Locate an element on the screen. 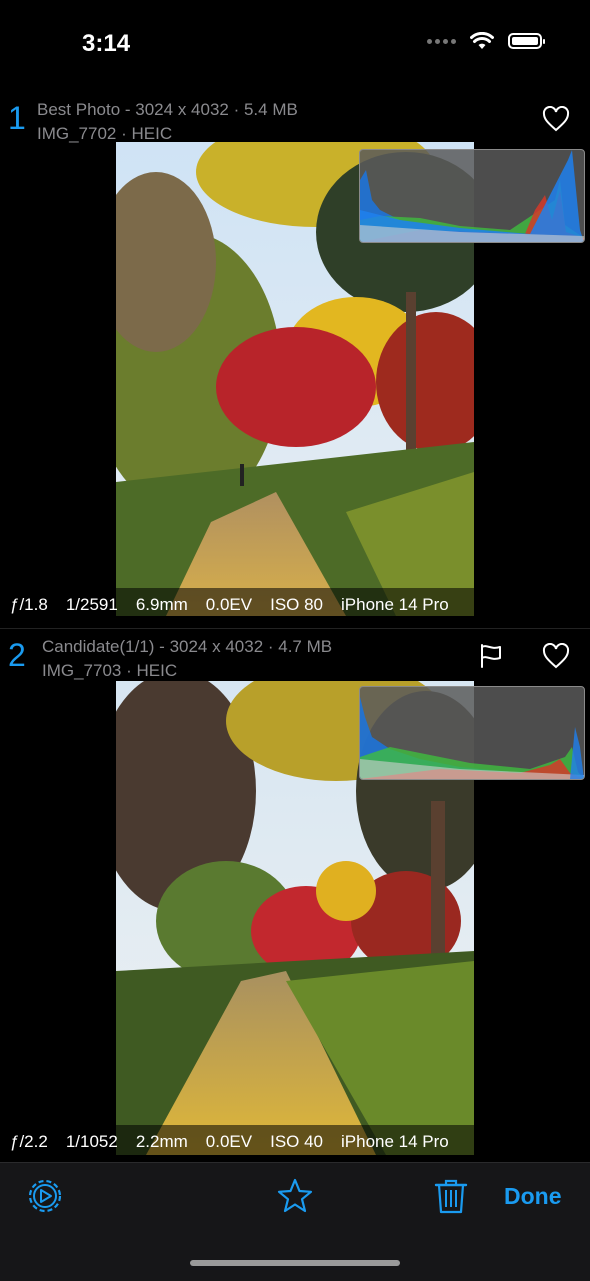 This screenshot has width=590, height=1281. status-icons is located at coordinates (486, 41).